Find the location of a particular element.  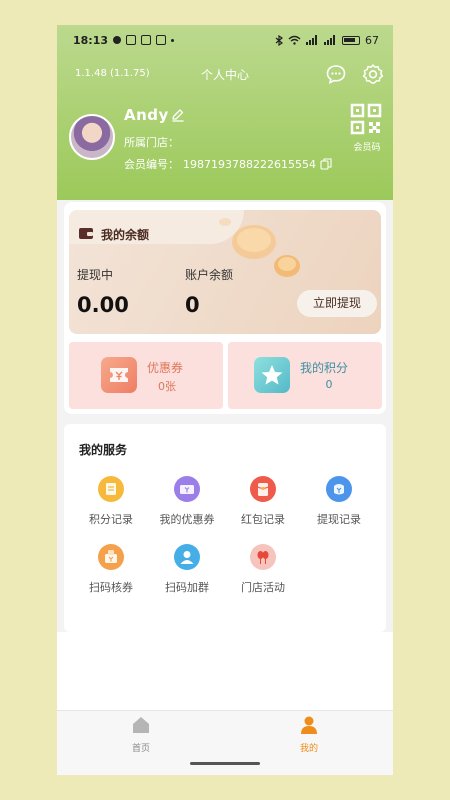

battery-level: 67 is located at coordinates (372, 40).